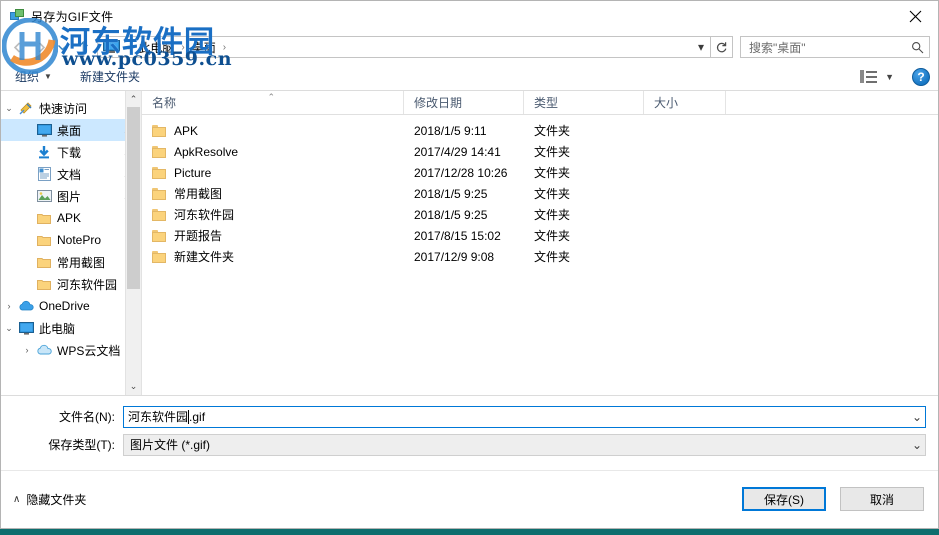 This screenshot has height=535, width=939. I want to click on back-button, so click(17, 47).